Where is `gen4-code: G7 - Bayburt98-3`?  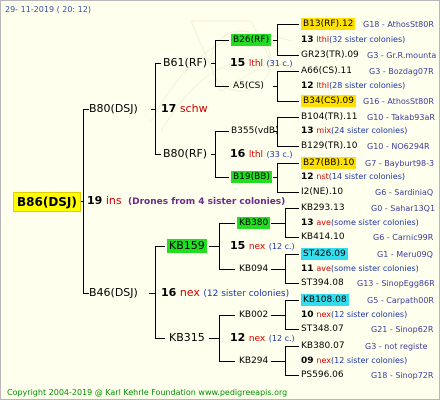
gen4-code: G7 - Bayburt98-3 is located at coordinates (400, 163).